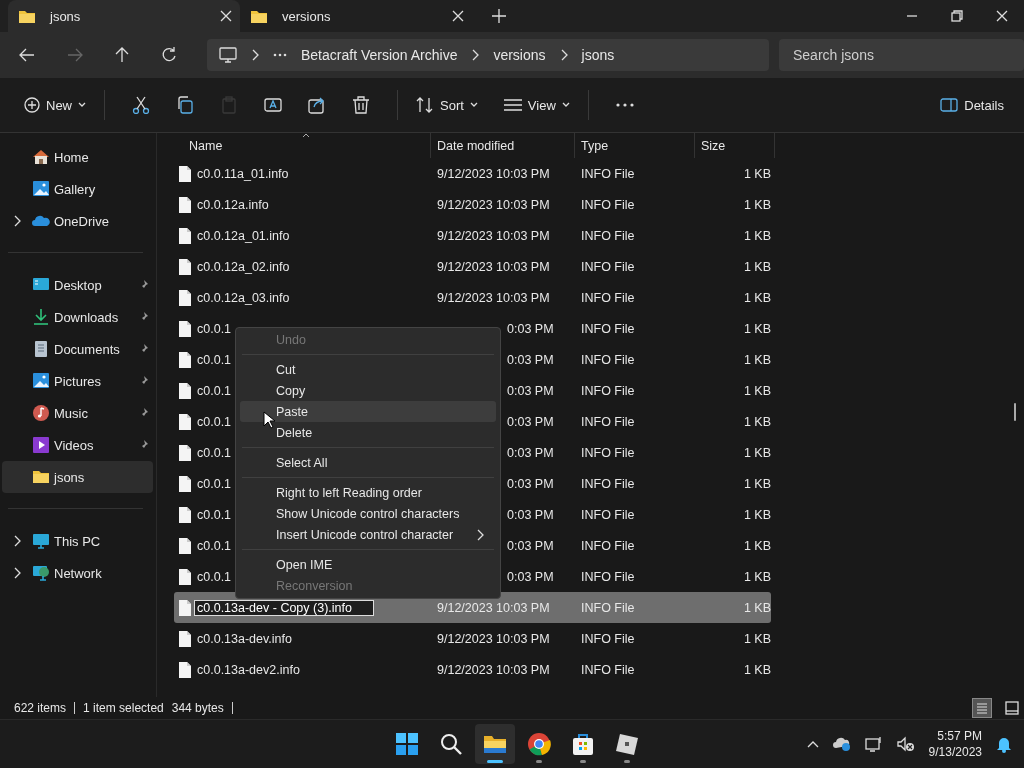 The width and height of the screenshot is (1024, 768). I want to click on menu-item: Show Unicode control characters, so click(368, 513).